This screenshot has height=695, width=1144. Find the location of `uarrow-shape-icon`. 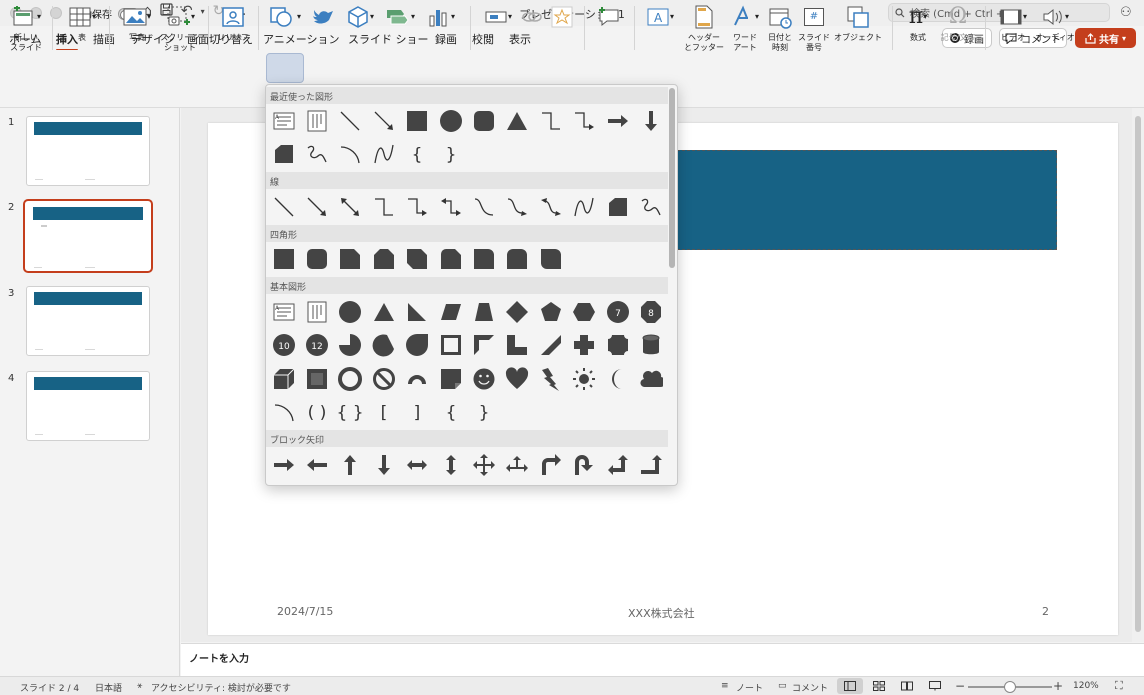

uarrow-shape-icon is located at coordinates (350, 464).